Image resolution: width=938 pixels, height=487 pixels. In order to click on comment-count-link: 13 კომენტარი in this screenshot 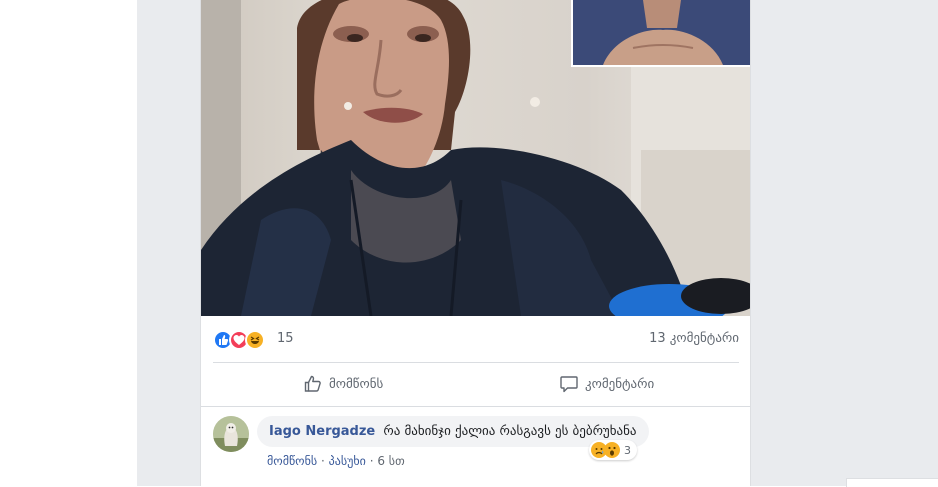, I will do `click(694, 338)`.